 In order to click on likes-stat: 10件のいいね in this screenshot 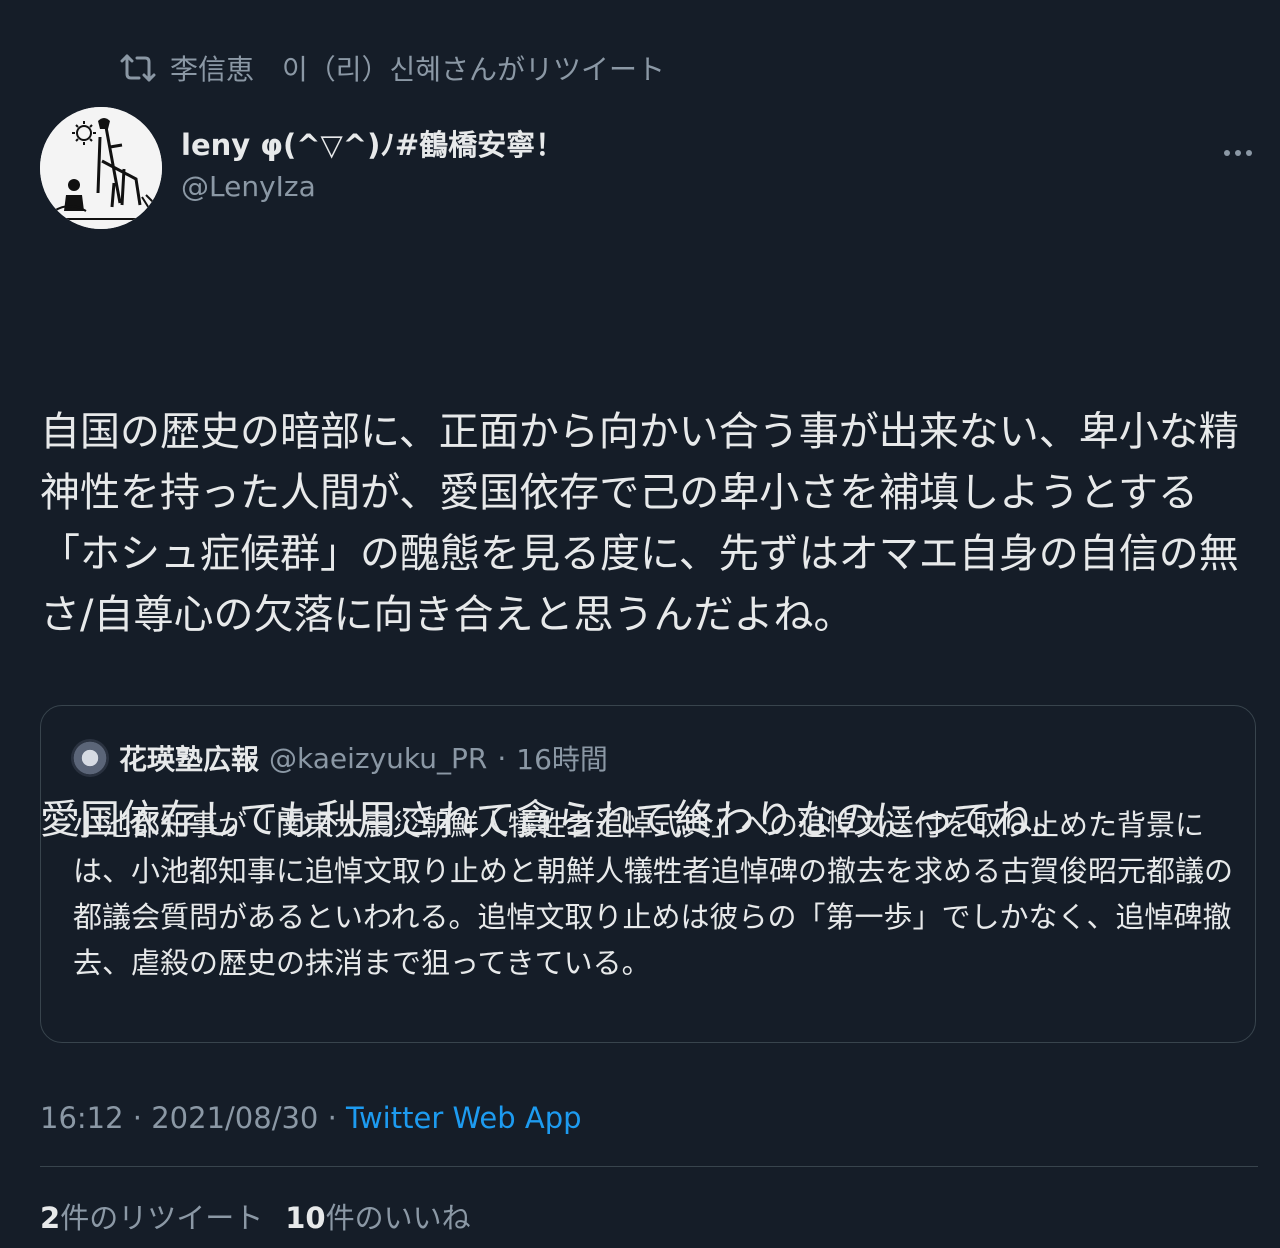, I will do `click(377, 1216)`.